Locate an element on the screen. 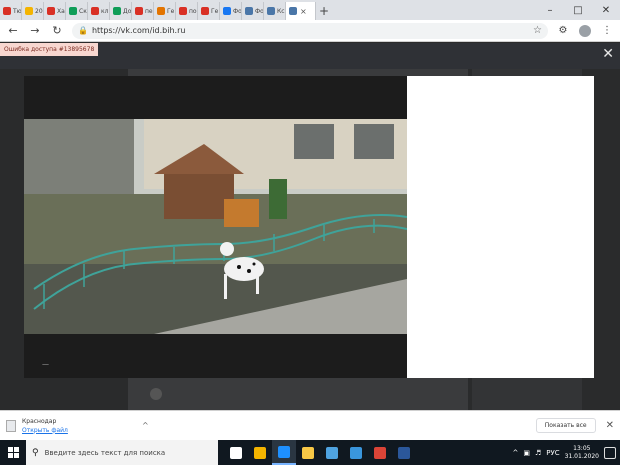 Image resolution: width=620 pixels, height=465 pixels. clock-time: 13:05 is located at coordinates (582, 448).